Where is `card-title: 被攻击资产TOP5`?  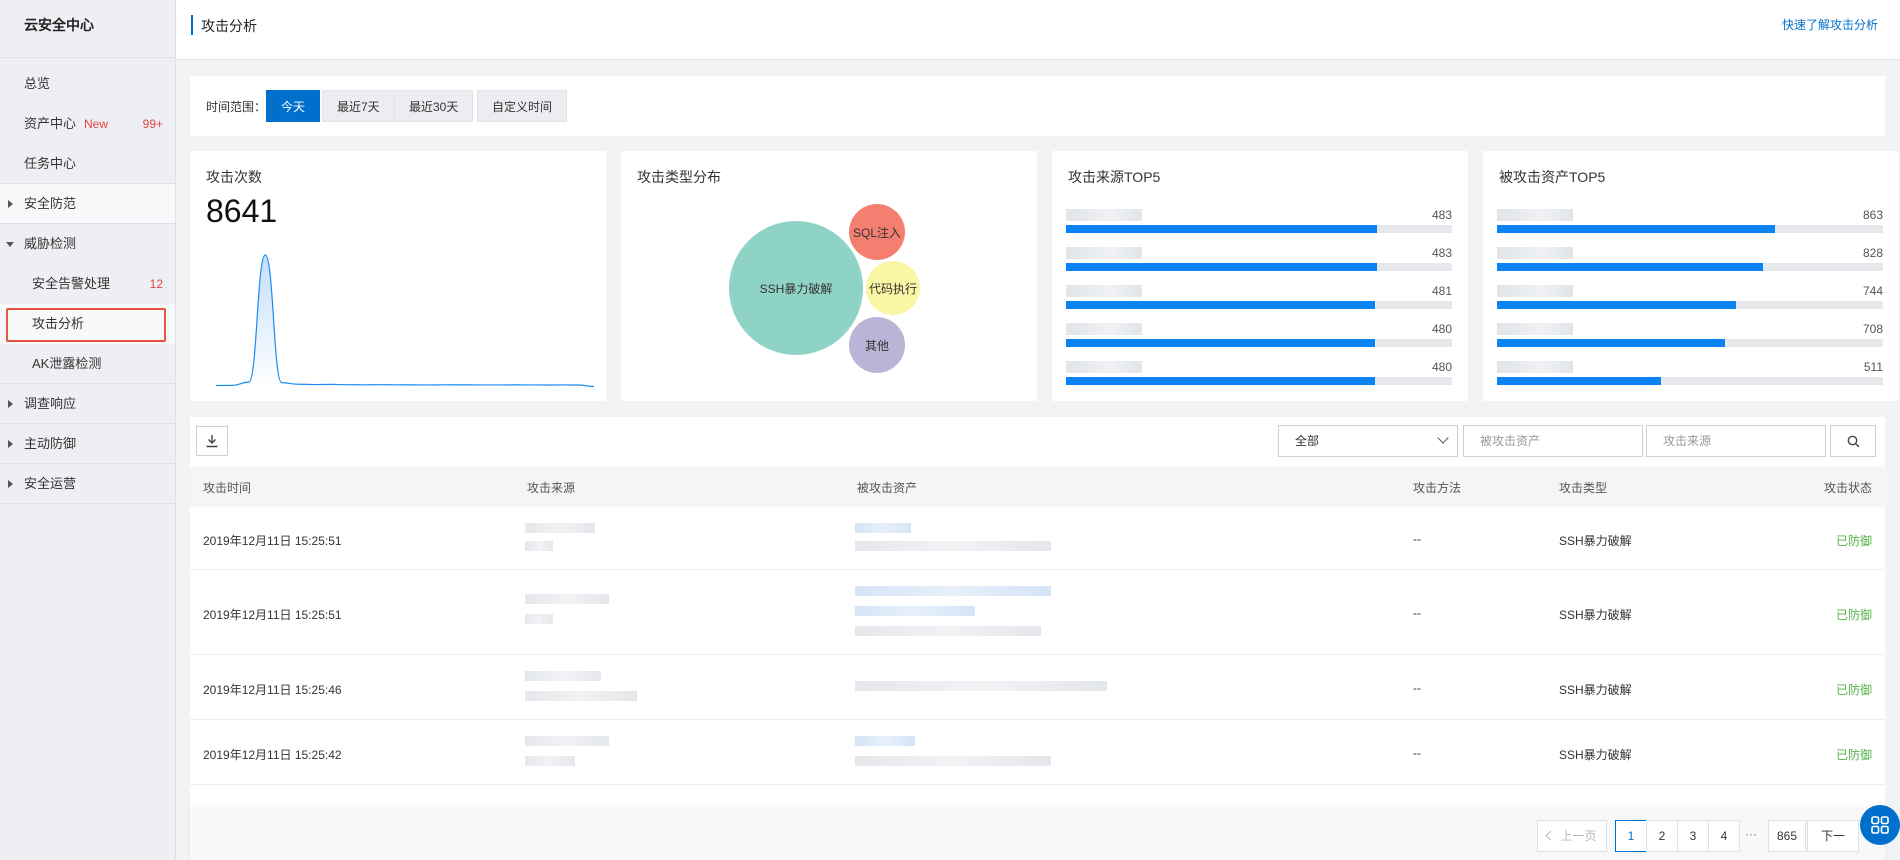 card-title: 被攻击资产TOP5 is located at coordinates (1552, 177).